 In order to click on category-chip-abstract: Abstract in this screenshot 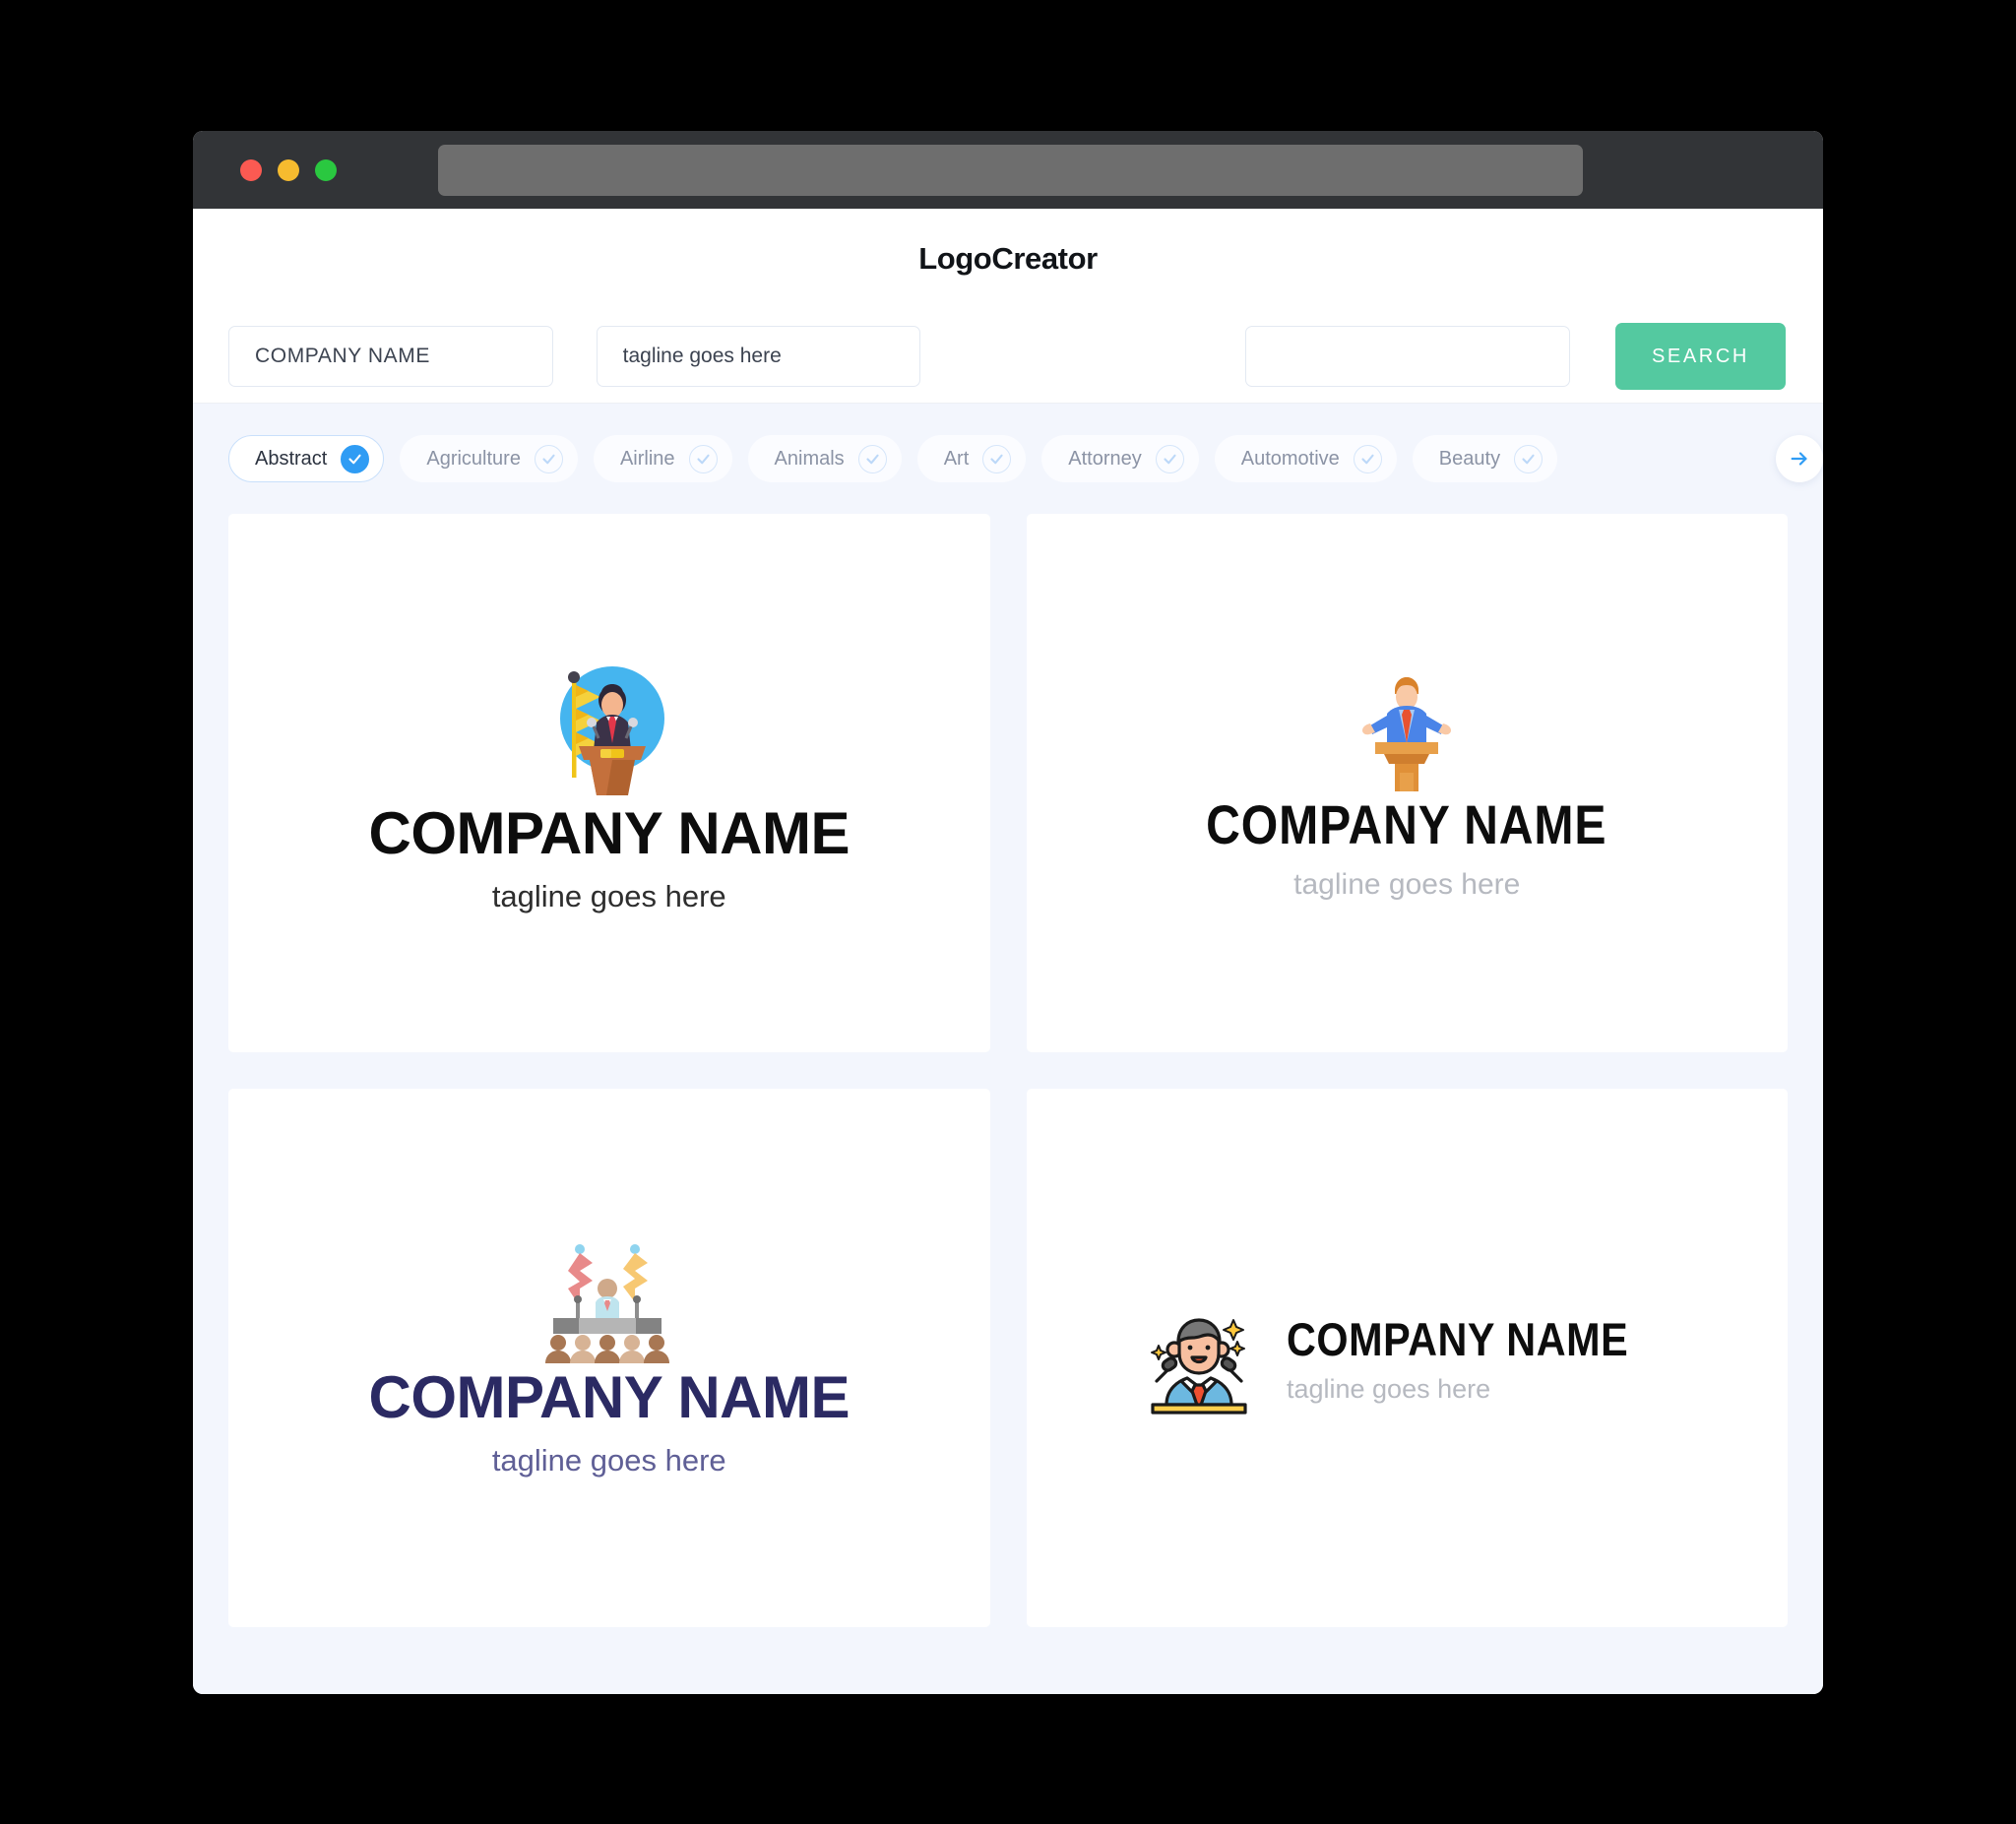, I will do `click(306, 458)`.